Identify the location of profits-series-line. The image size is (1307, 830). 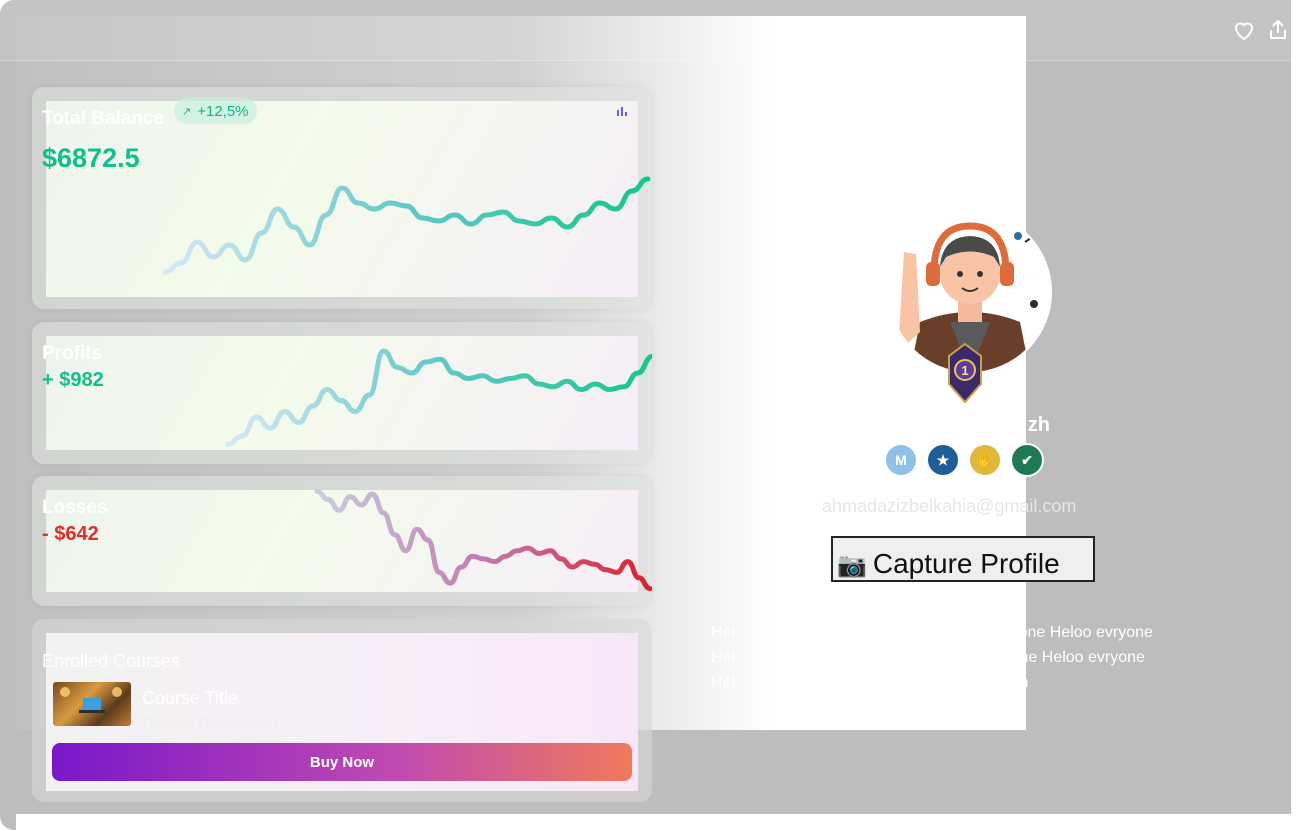
(438, 397).